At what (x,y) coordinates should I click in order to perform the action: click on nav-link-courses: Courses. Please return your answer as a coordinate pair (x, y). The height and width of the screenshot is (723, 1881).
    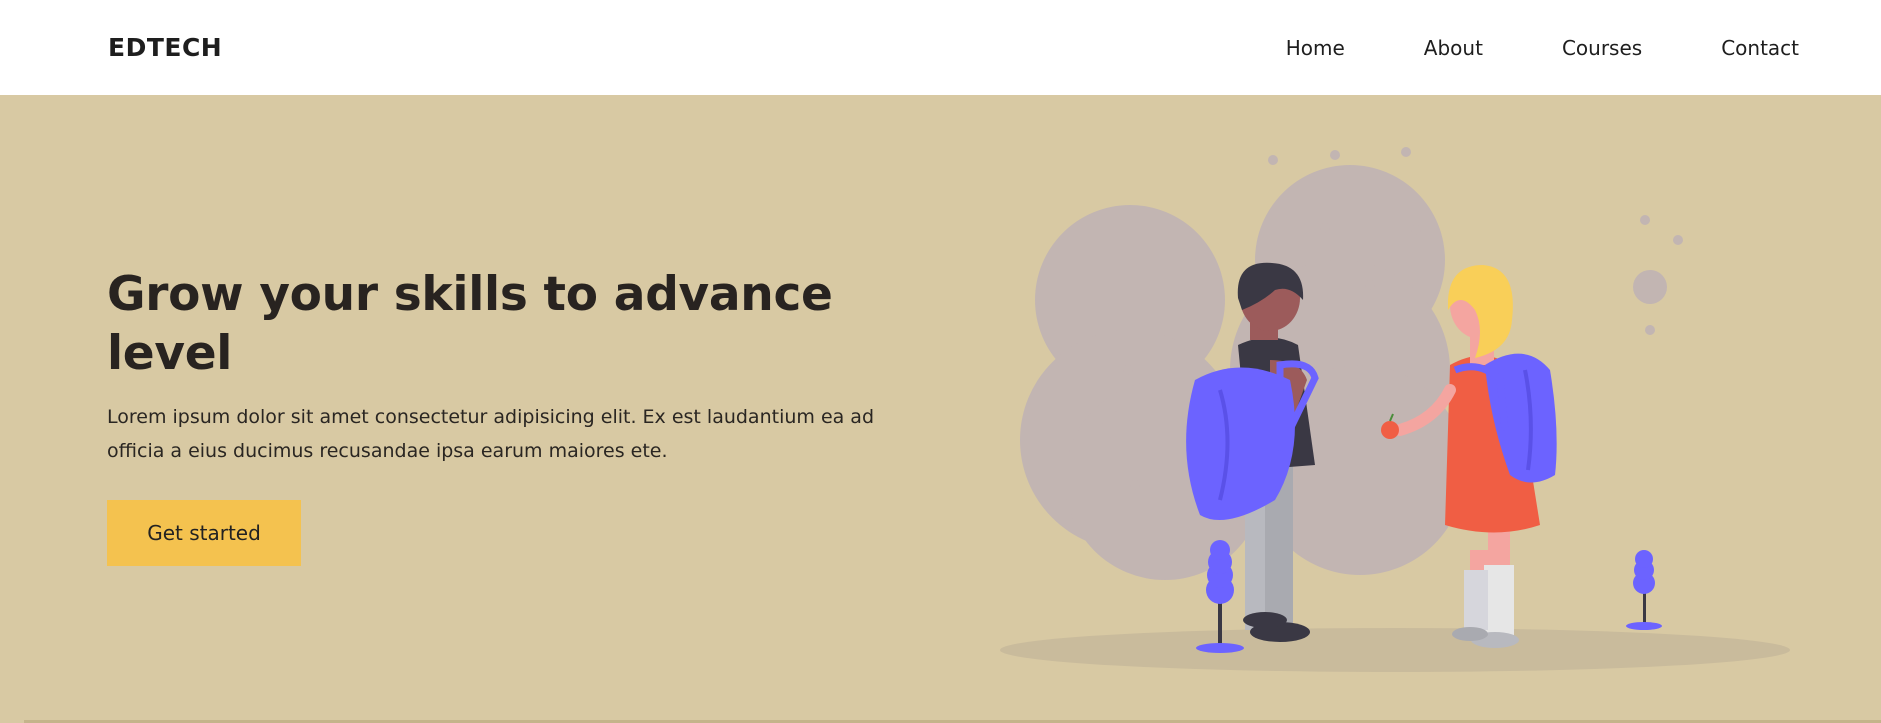
    Looking at the image, I should click on (1602, 48).